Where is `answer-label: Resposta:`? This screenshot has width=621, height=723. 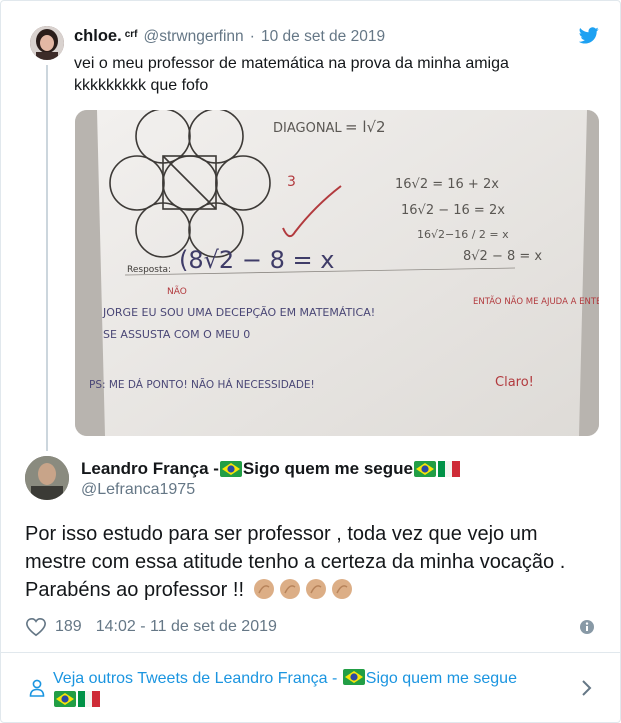
answer-label: Resposta: is located at coordinates (149, 270).